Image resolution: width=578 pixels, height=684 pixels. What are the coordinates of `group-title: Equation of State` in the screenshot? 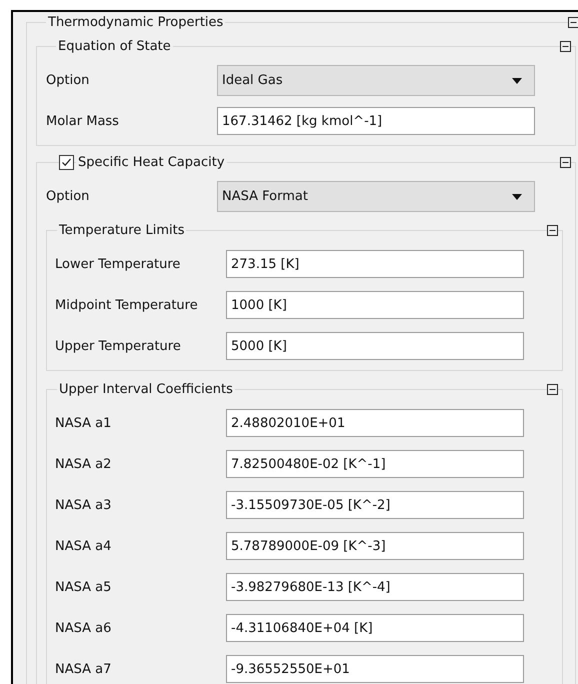 It's located at (114, 46).